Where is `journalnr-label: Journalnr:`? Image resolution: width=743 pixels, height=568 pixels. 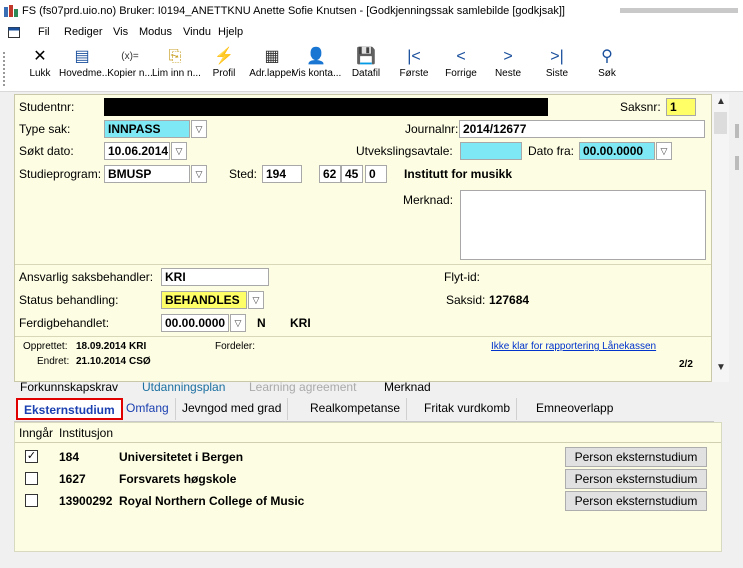 journalnr-label: Journalnr: is located at coordinates (432, 129).